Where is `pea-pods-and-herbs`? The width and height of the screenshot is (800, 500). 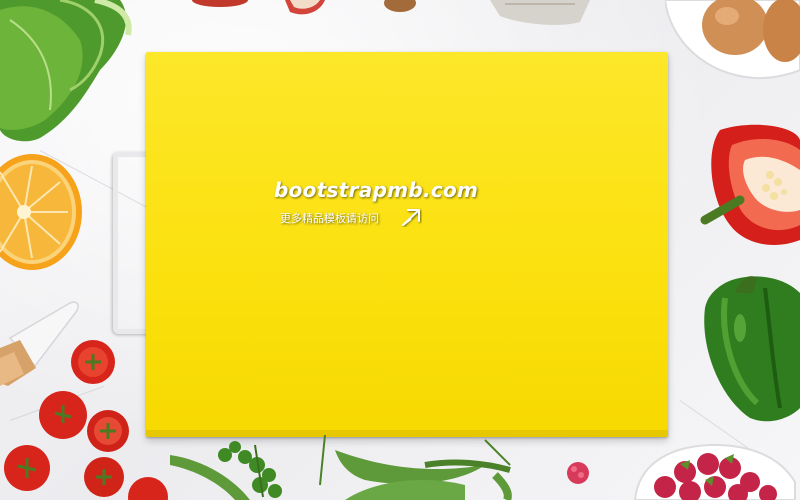 pea-pods-and-herbs is located at coordinates (341, 467).